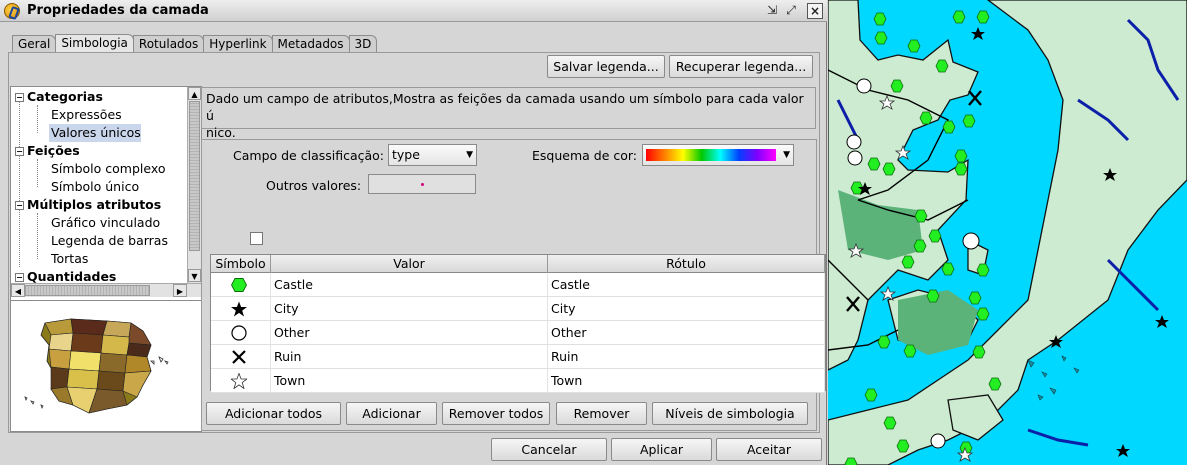 The image size is (1187, 465). I want to click on legend-preview, so click(106, 366).